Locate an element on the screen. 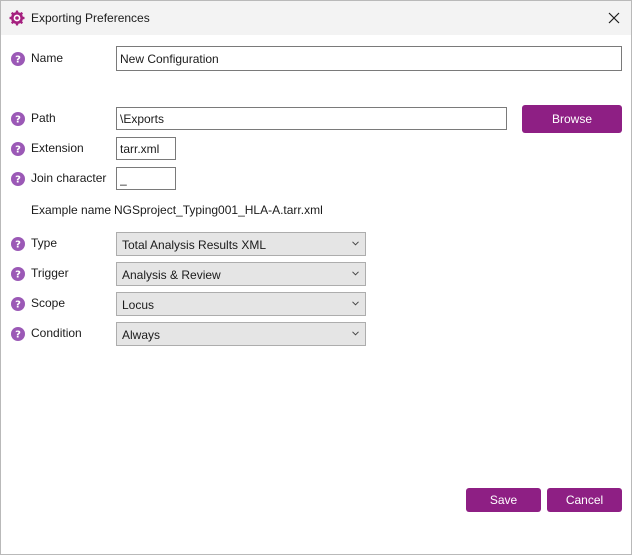 This screenshot has width=632, height=555. save-button: Save is located at coordinates (503, 500).